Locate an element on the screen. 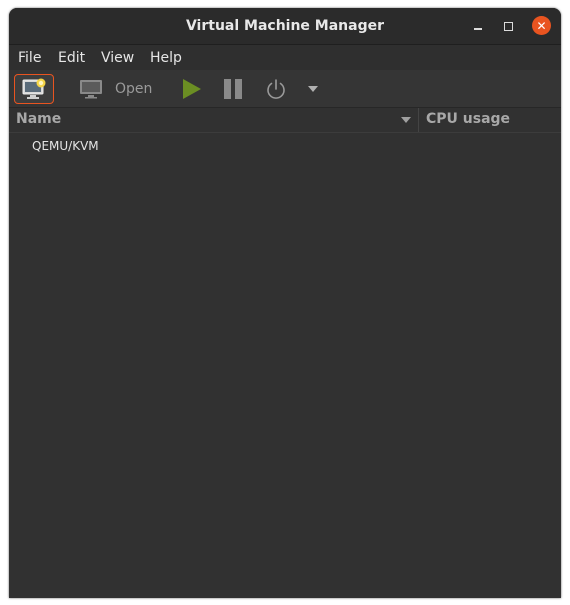 The width and height of the screenshot is (570, 605). pause-button is located at coordinates (233, 89).